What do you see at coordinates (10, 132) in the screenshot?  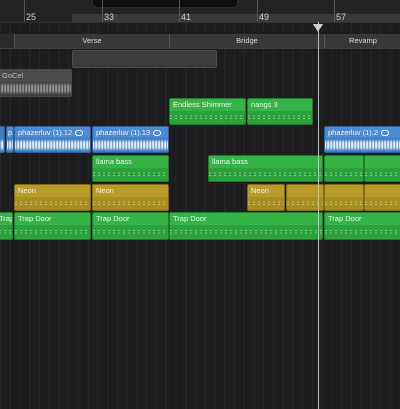 I see `region-label: p` at bounding box center [10, 132].